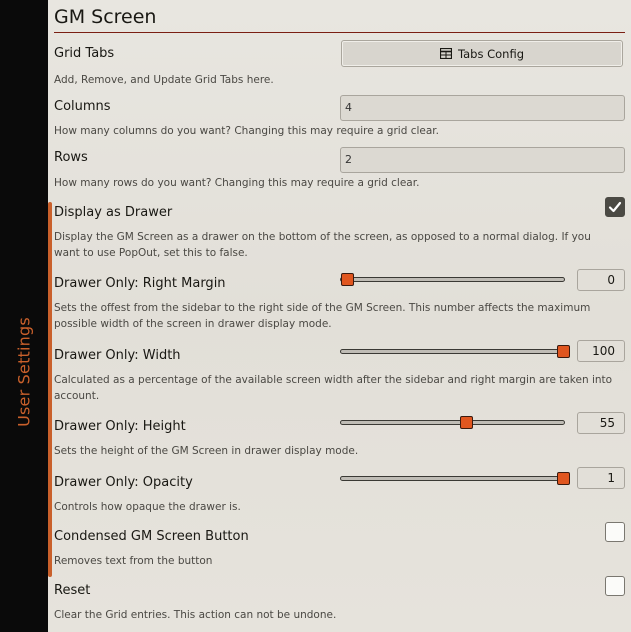 The image size is (631, 632). What do you see at coordinates (347, 279) in the screenshot?
I see `right-margin-slider-thumb` at bounding box center [347, 279].